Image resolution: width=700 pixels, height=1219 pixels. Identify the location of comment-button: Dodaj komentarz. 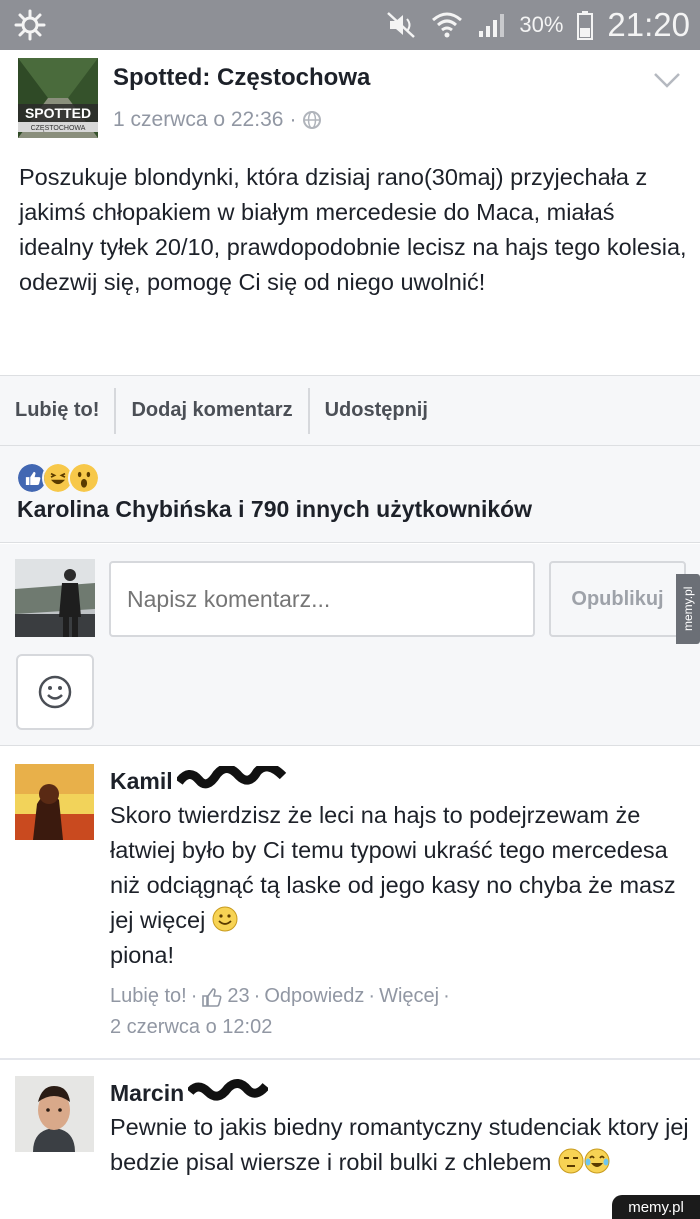
(210, 410).